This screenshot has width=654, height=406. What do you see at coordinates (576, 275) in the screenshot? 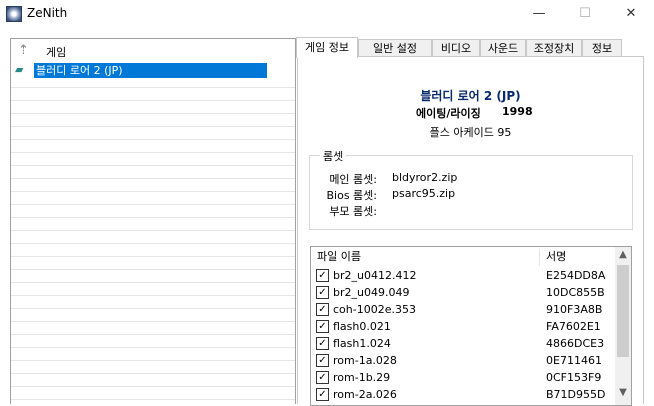
I see `file-signature: E254DD8A` at bounding box center [576, 275].